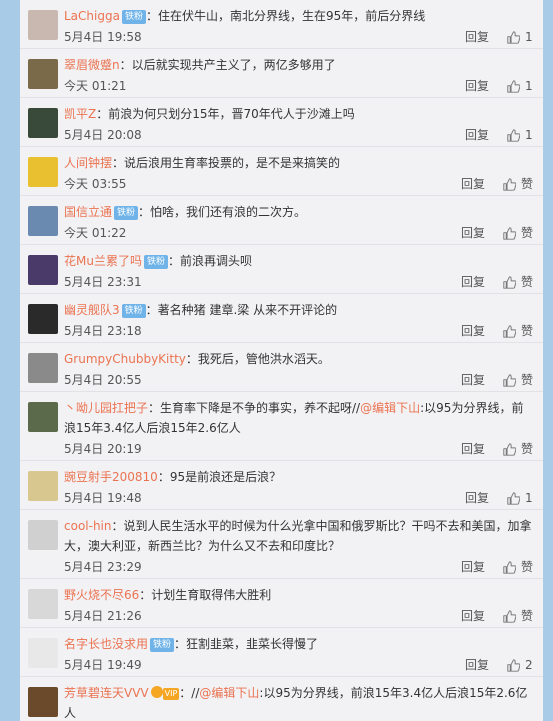 This screenshot has height=721, width=553. What do you see at coordinates (125, 359) in the screenshot?
I see `username-link: GrumpyChubbyKitty` at bounding box center [125, 359].